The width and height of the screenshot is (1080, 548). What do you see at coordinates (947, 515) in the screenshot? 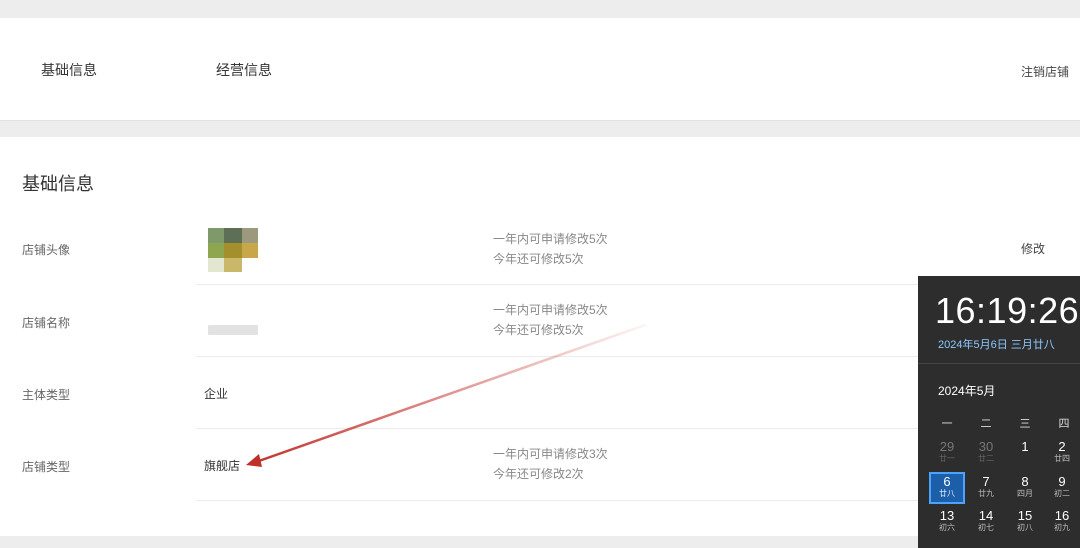
I see `day-number: 13` at bounding box center [947, 515].